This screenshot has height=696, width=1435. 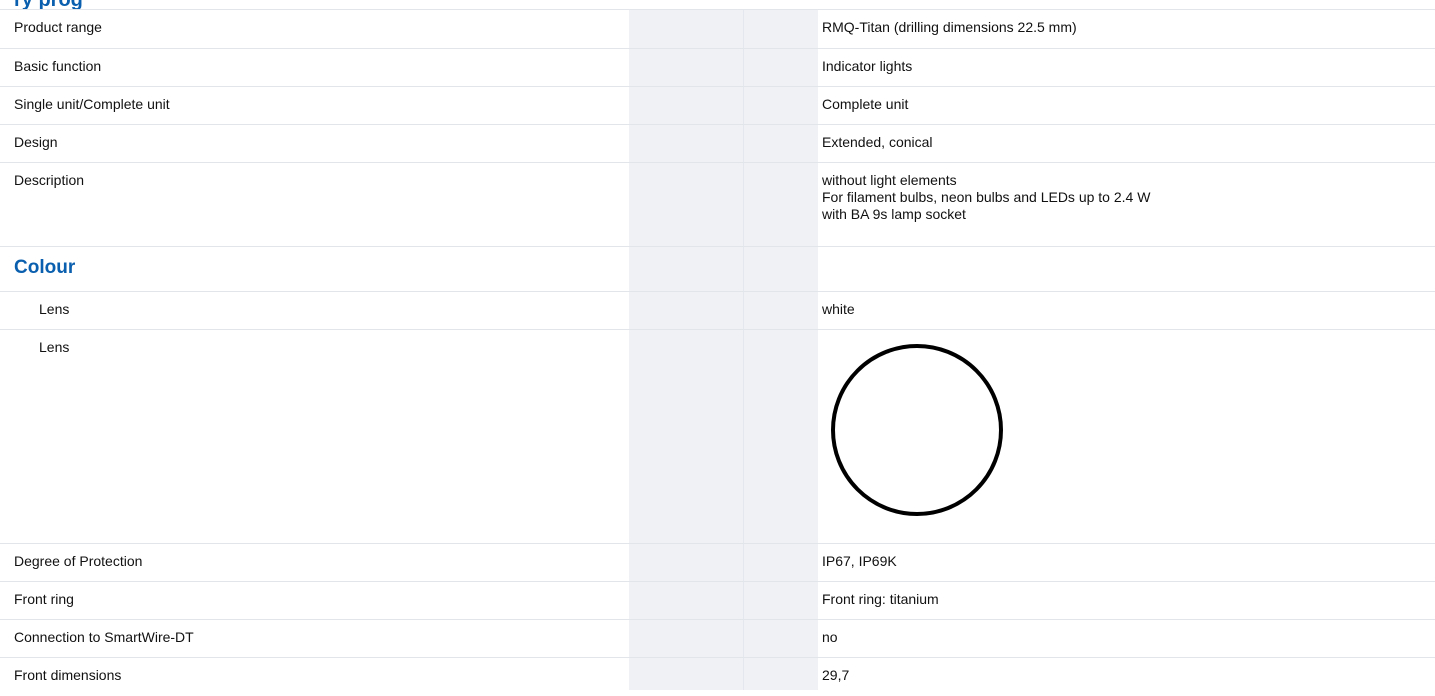 I want to click on white-circle-swatch-icon, so click(x=917, y=430).